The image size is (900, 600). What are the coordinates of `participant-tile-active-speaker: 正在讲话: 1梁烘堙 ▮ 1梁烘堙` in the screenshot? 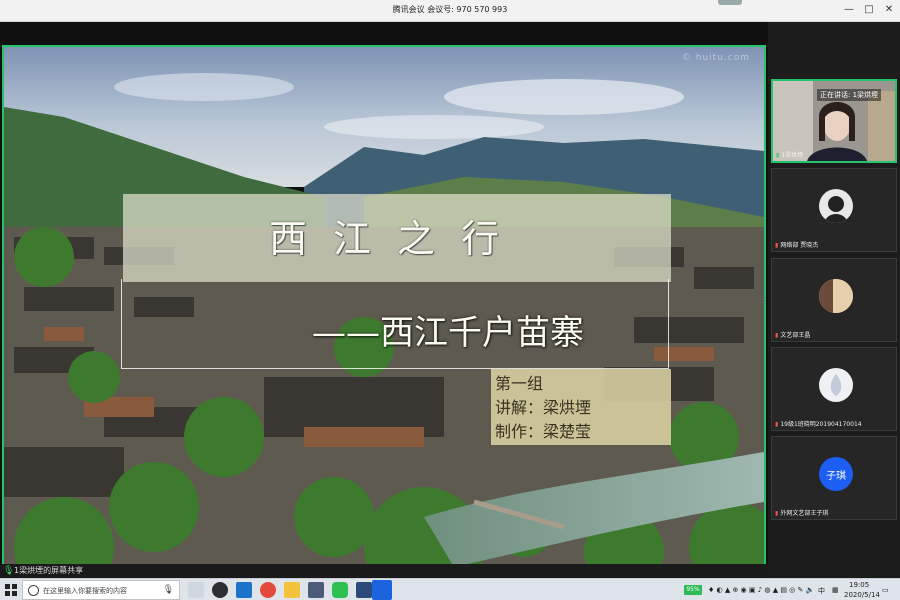 It's located at (834, 121).